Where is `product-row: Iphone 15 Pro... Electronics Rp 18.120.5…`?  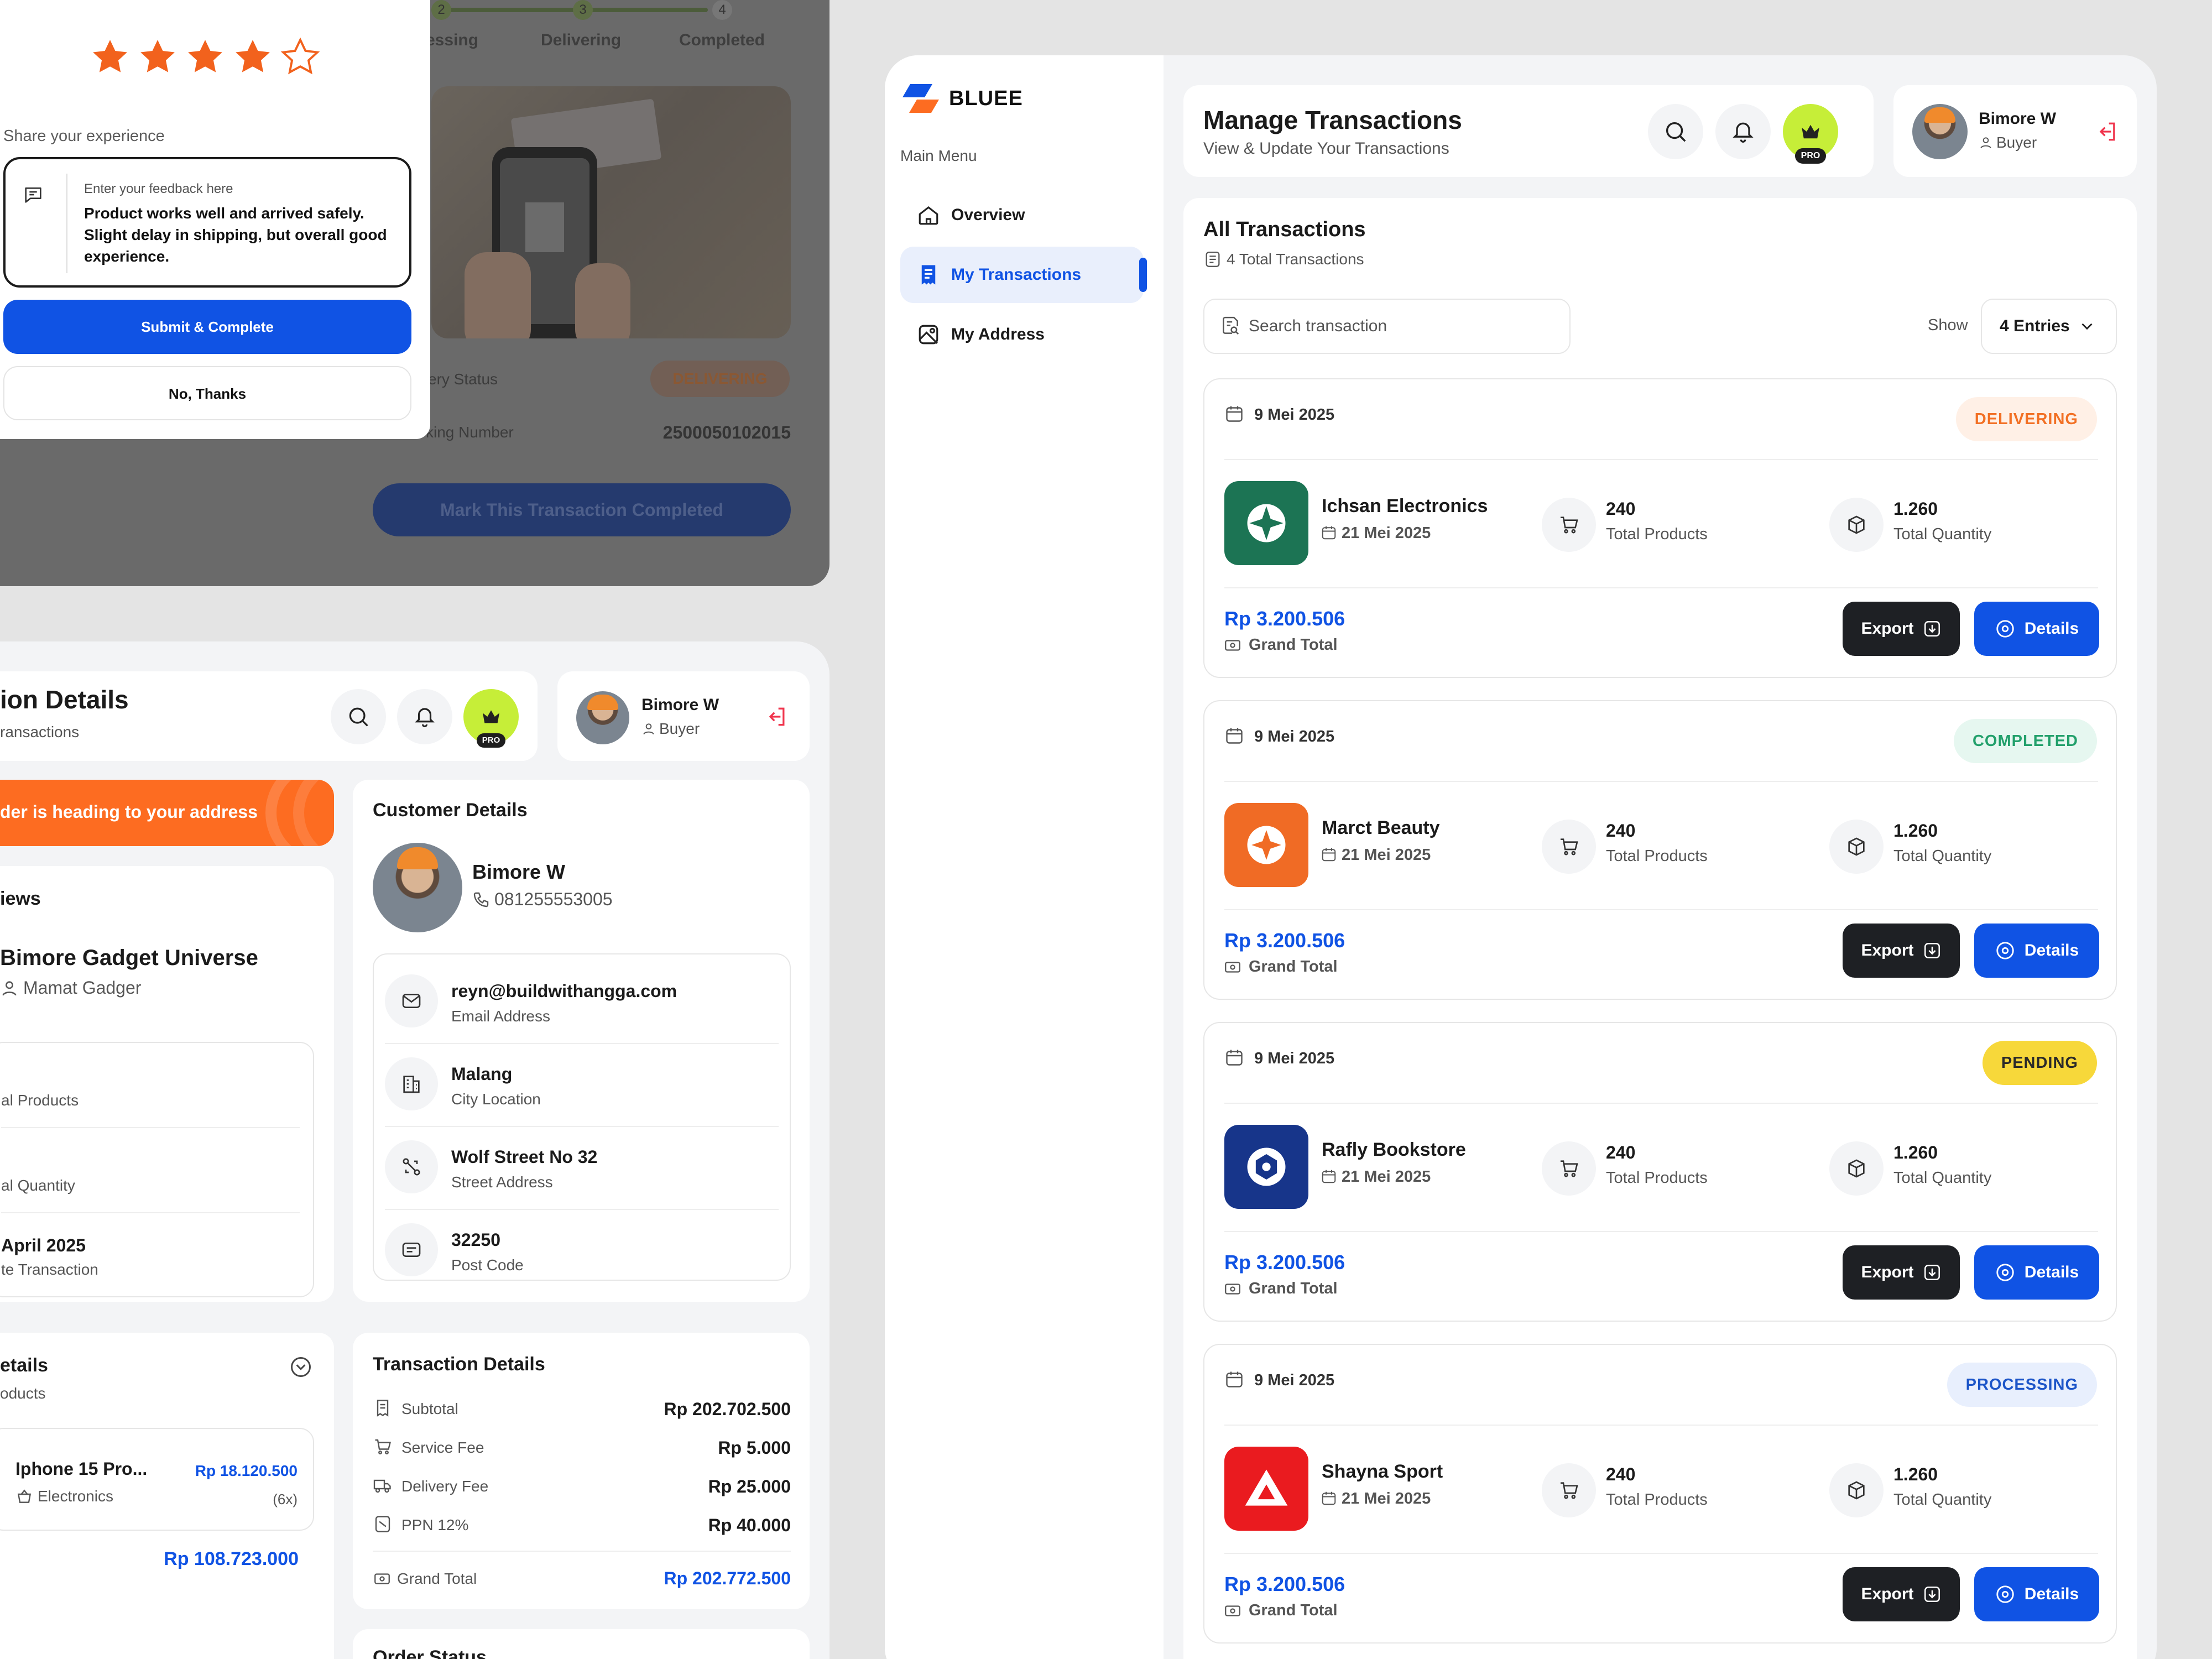 product-row: Iphone 15 Pro... Electronics Rp 18.120.5… is located at coordinates (157, 1480).